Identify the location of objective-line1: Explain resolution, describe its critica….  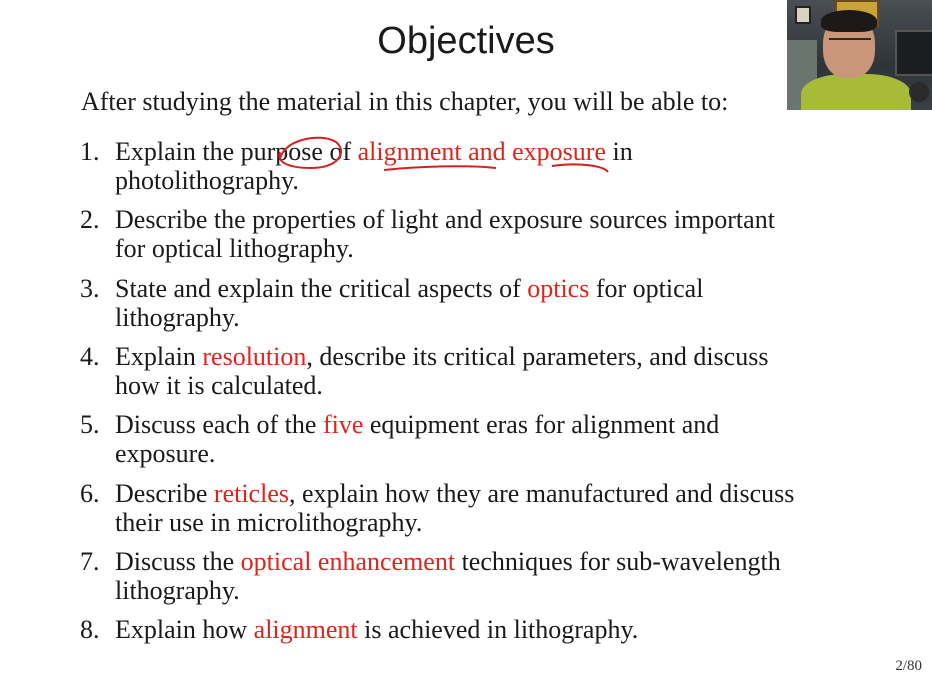
(495, 356).